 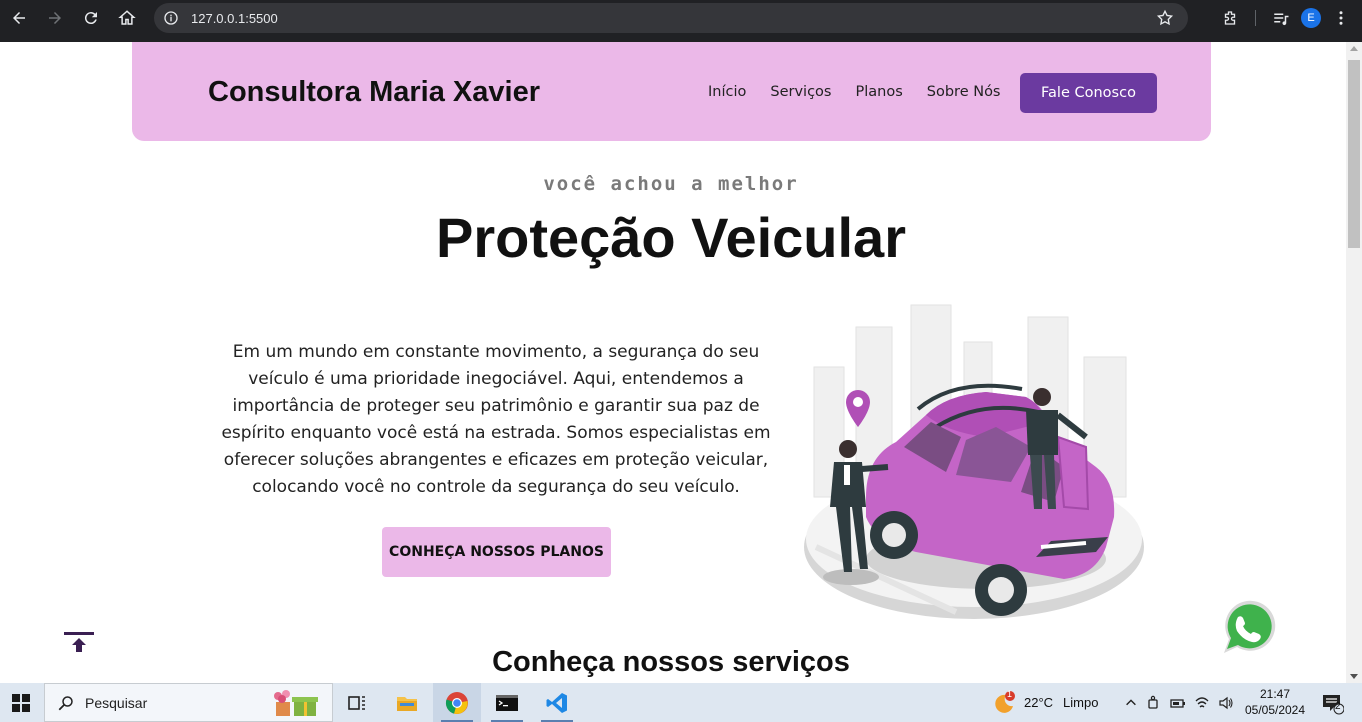 I want to click on volume-icon, so click(x=1226, y=703).